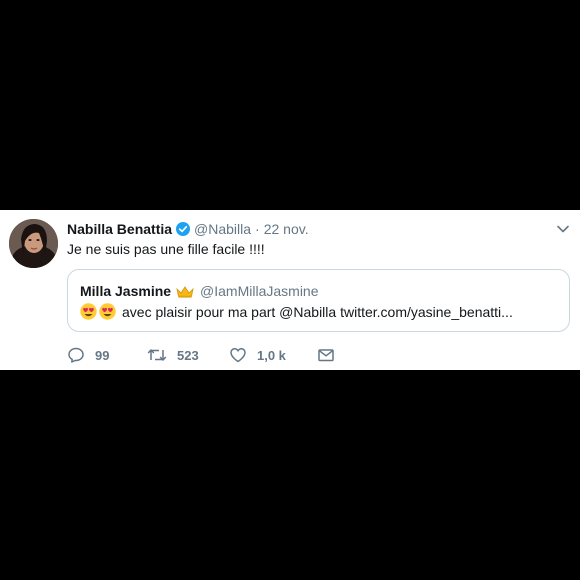 This screenshot has width=580, height=580. I want to click on quoted-author-name: Milla Jasmine, so click(126, 291).